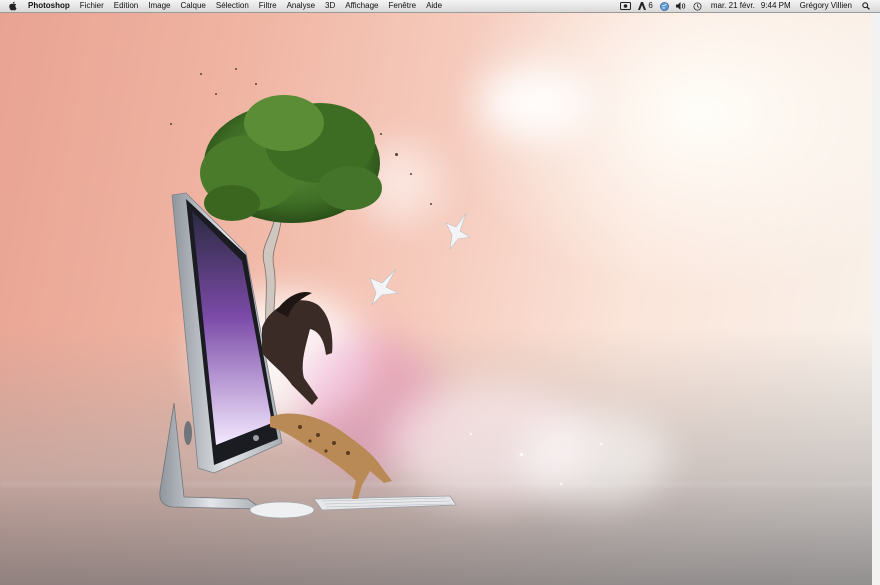 This screenshot has width=880, height=585. Describe the element at coordinates (331, 456) in the screenshot. I see `cheetah-icon` at that location.